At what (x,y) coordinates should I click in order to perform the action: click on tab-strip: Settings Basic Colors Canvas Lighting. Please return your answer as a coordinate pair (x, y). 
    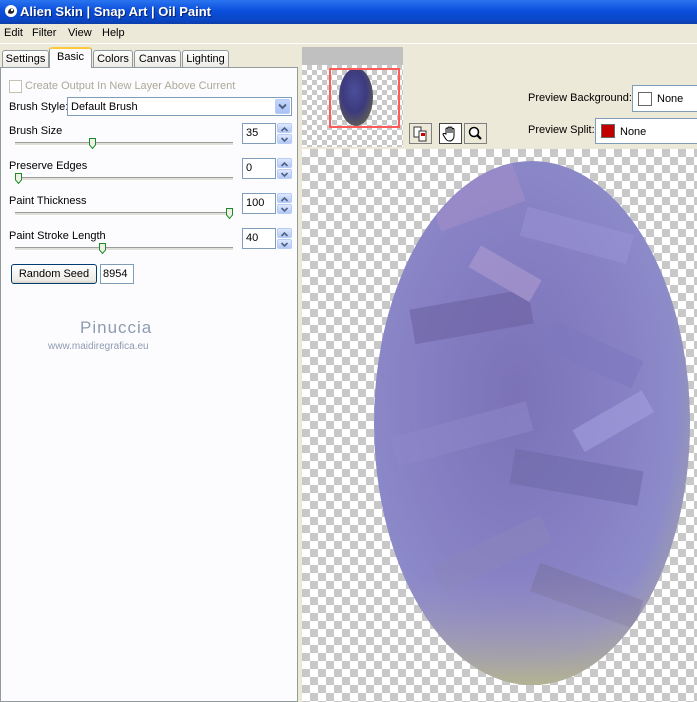
    Looking at the image, I should click on (150, 57).